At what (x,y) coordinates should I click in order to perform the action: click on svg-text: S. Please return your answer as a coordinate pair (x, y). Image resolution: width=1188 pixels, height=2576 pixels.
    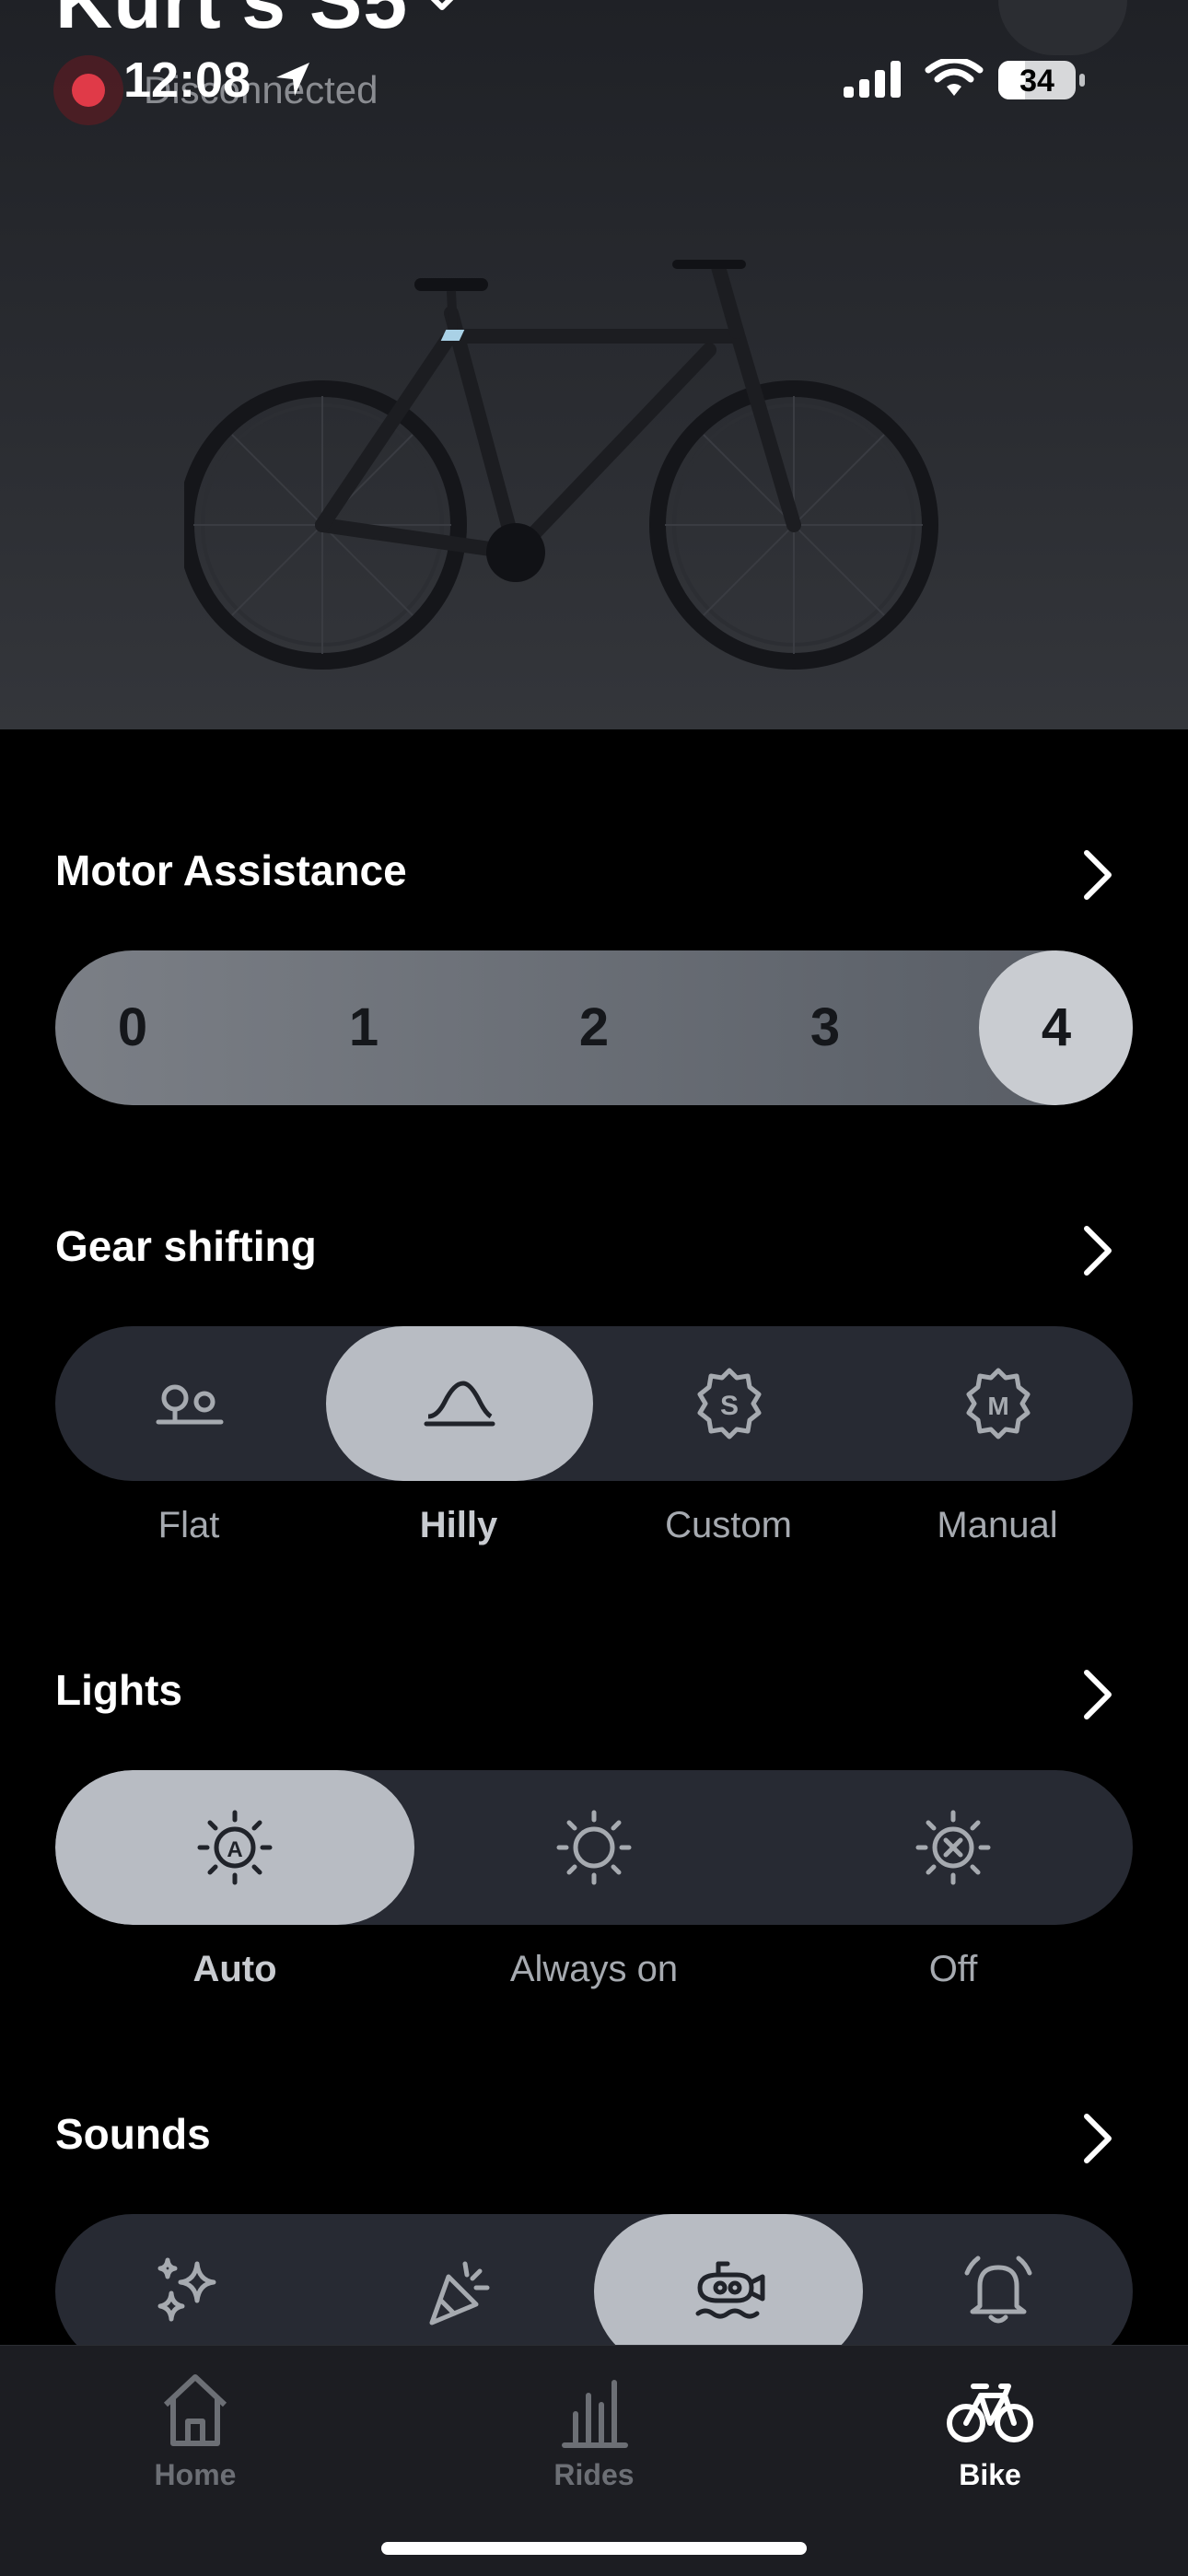
    Looking at the image, I should click on (729, 1406).